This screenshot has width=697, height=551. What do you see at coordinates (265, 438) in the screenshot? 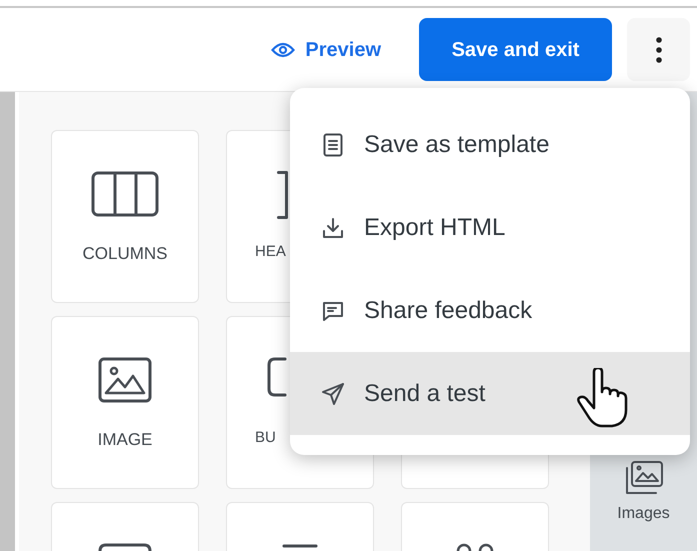
I see `block-label: BU` at bounding box center [265, 438].